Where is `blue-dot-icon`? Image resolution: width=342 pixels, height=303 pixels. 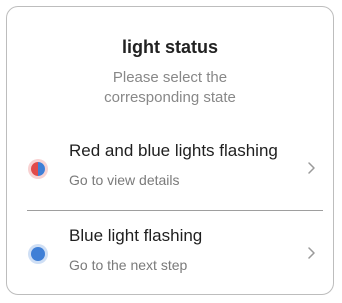
blue-dot-icon is located at coordinates (38, 254).